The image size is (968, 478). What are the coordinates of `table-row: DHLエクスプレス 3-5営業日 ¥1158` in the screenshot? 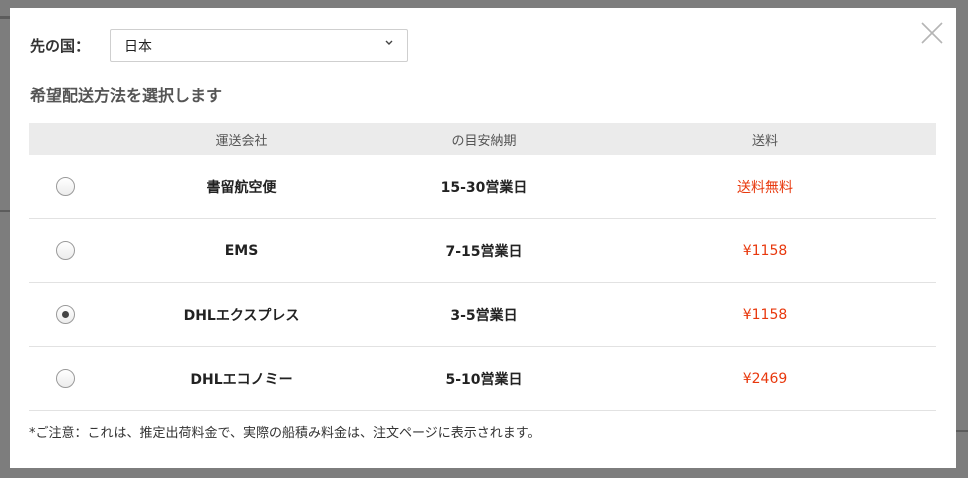 It's located at (482, 315).